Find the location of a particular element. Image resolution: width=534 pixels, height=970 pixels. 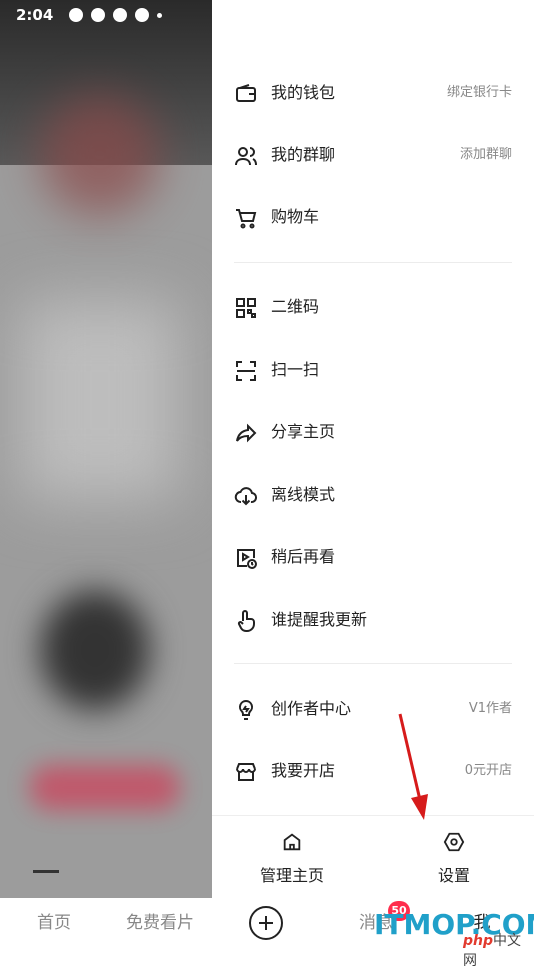

more-notifications-icon is located at coordinates (160, 15).